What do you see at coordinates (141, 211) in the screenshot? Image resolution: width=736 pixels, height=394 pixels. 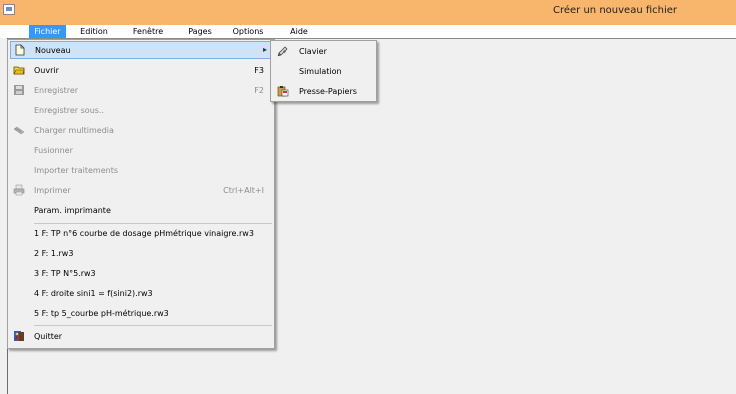 I see `menu-item-param-imprimante: Param. imprimante` at bounding box center [141, 211].